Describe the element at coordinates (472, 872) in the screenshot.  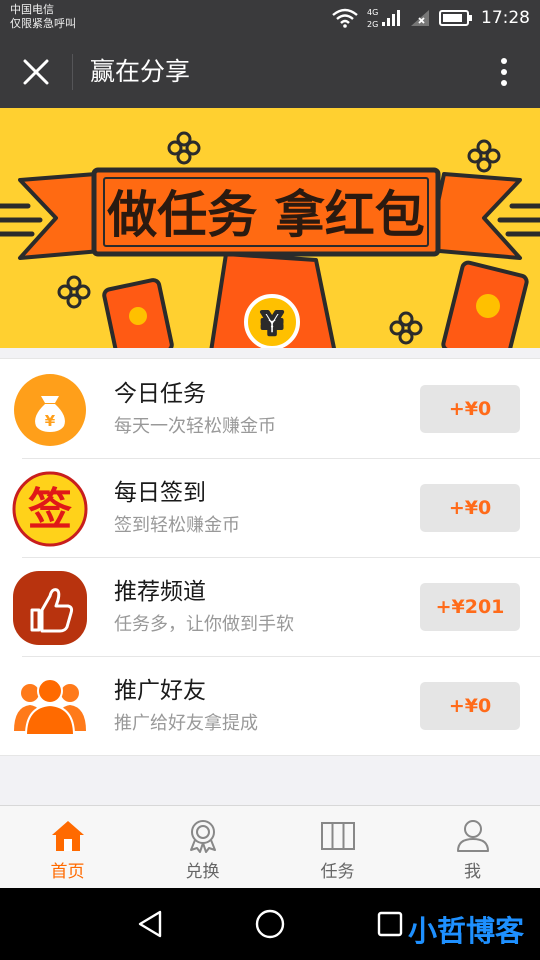
I see `tab-label: 我` at that location.